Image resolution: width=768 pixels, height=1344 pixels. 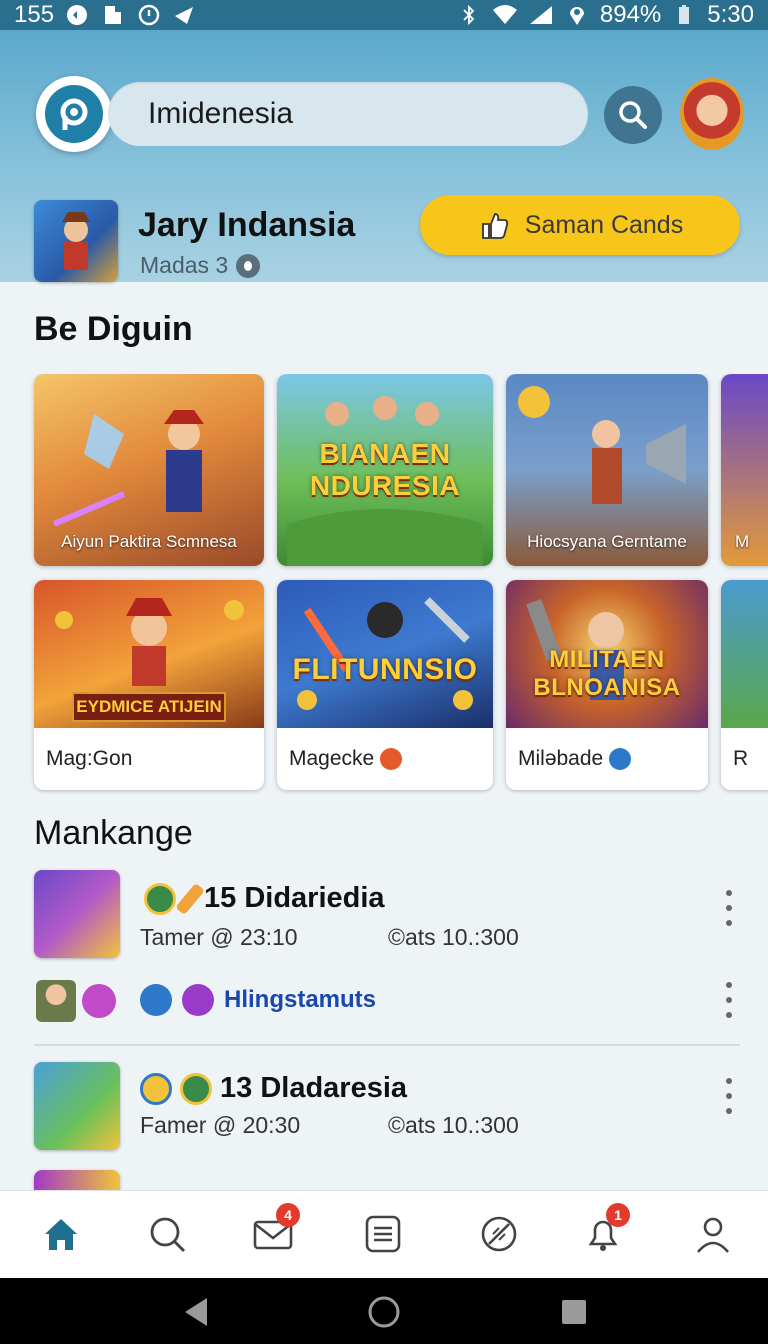 I want to click on ranking-title: Mankange, so click(x=113, y=833).